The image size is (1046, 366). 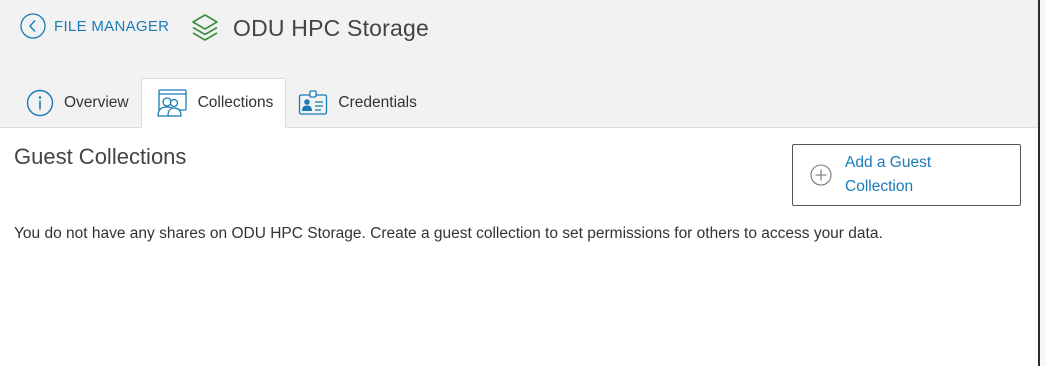 I want to click on page-title: ODU HPC Storage, so click(x=331, y=27).